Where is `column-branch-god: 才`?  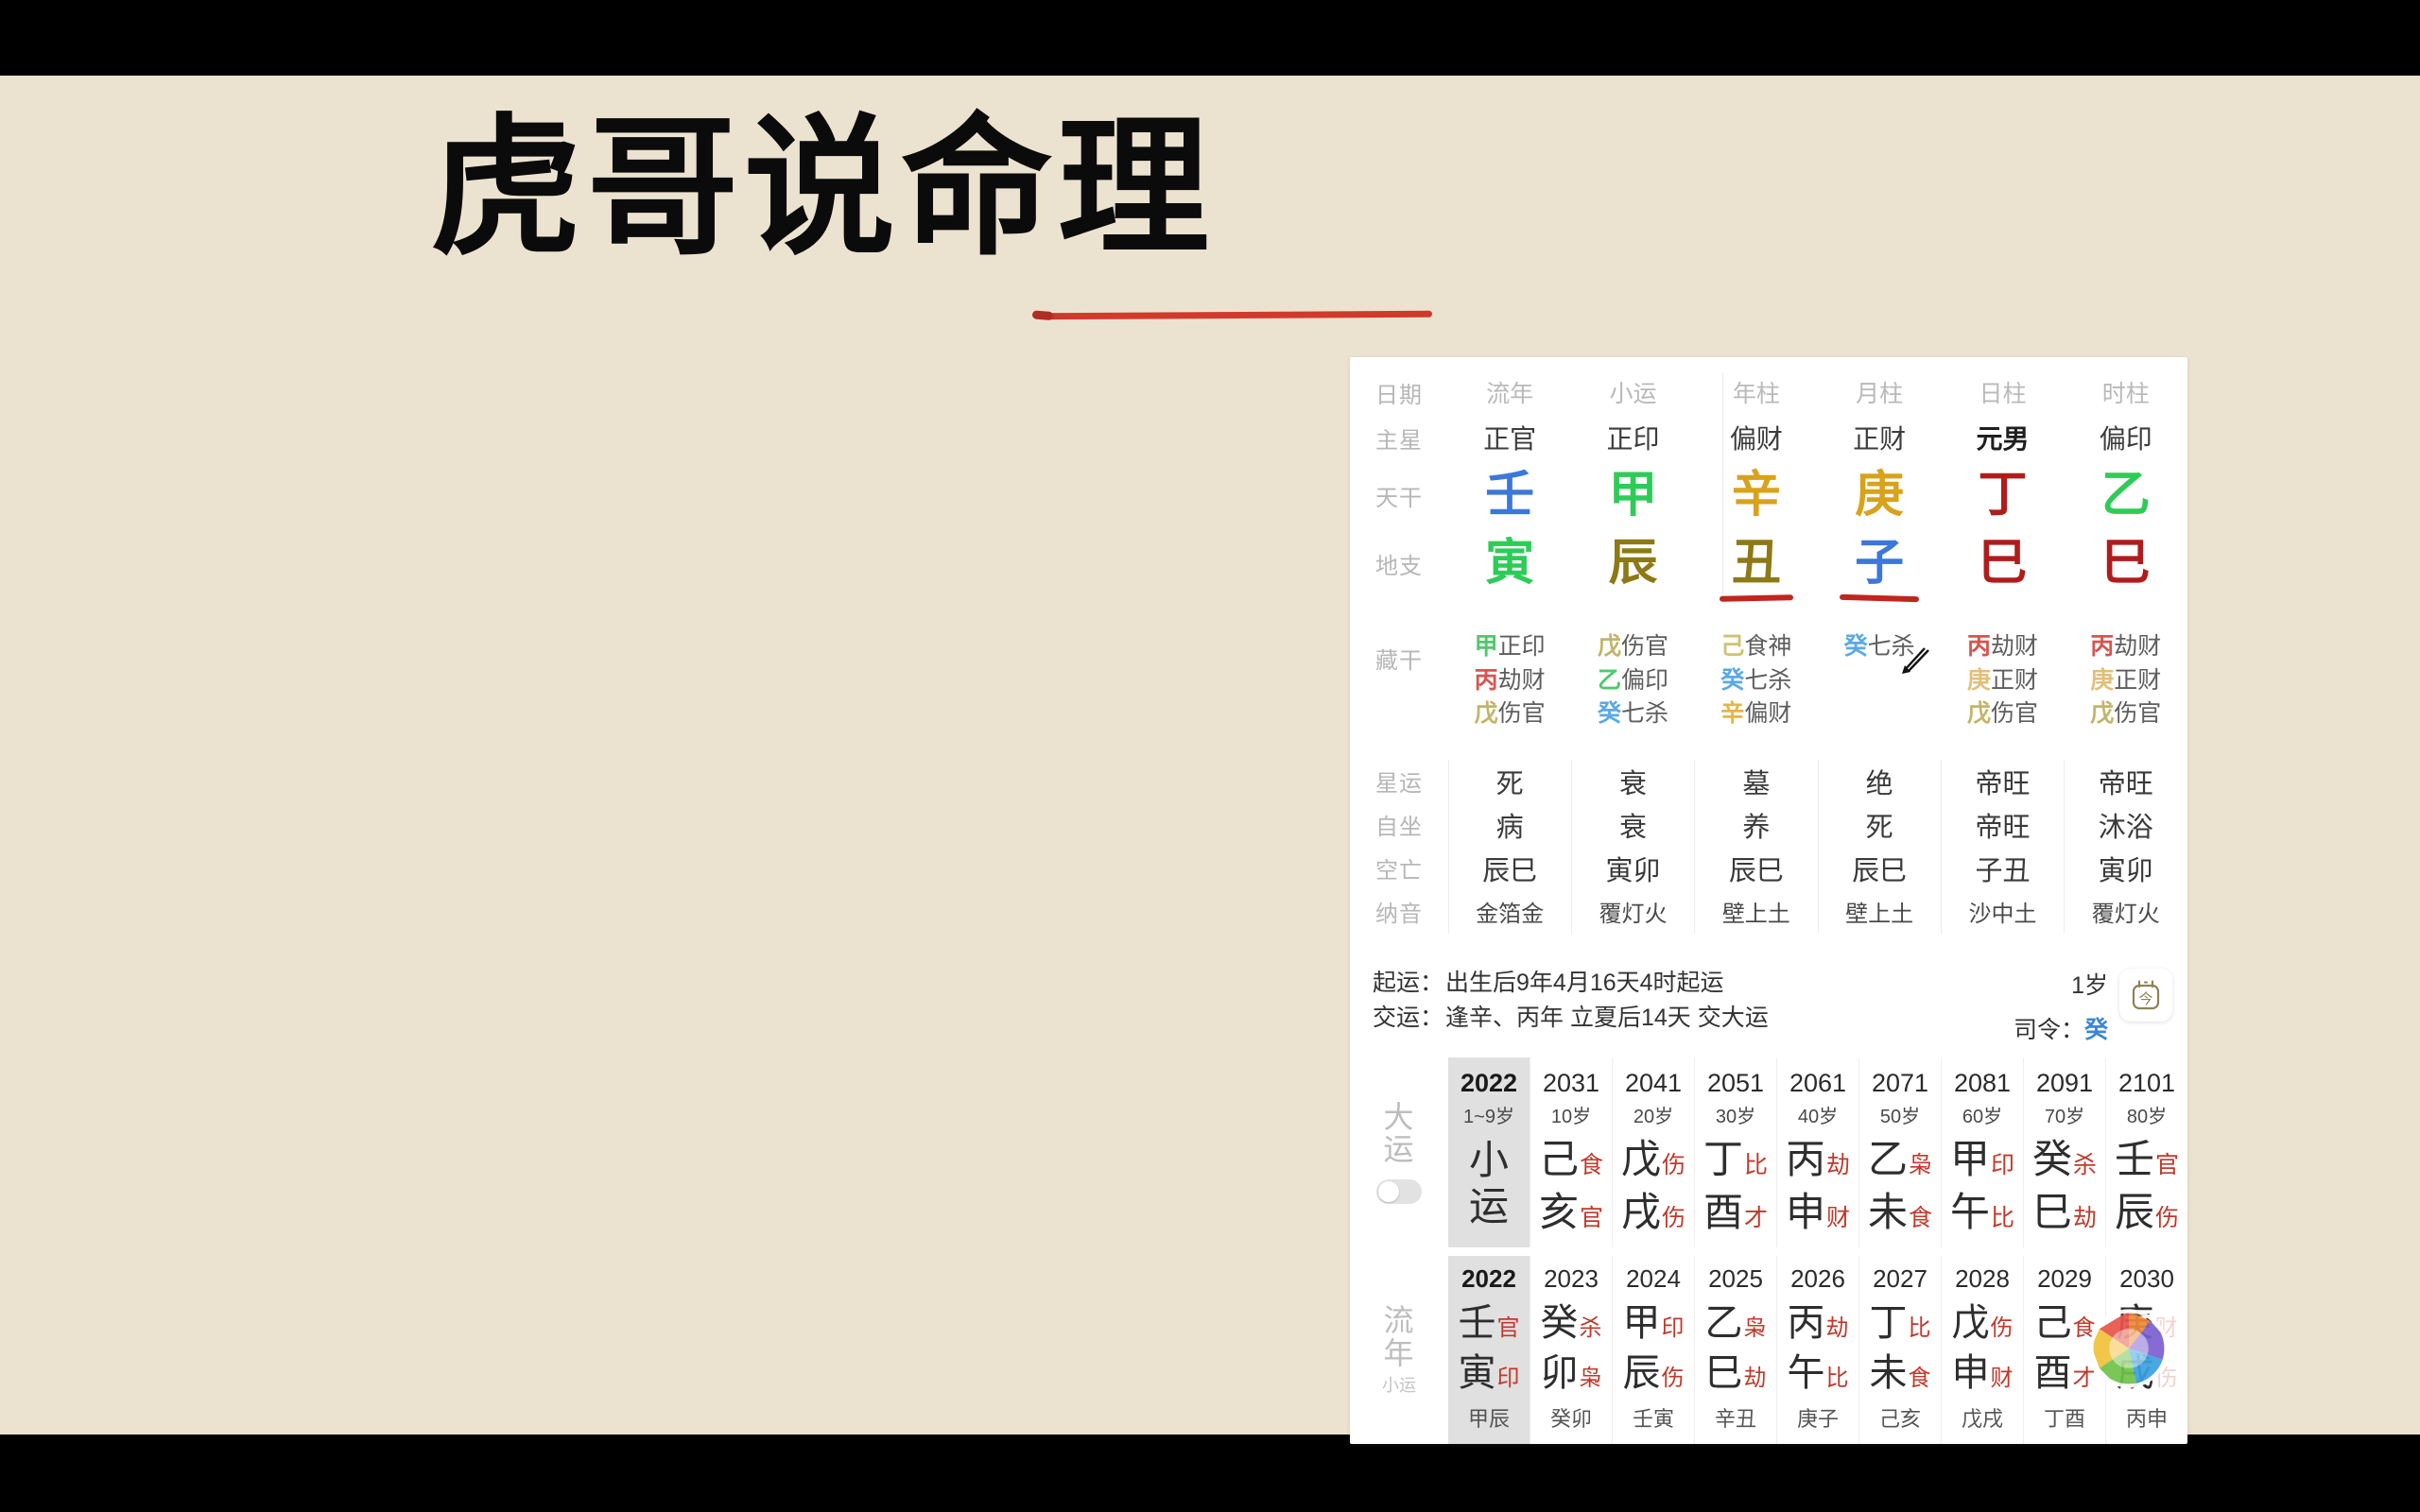
column-branch-god: 才 is located at coordinates (1757, 1217).